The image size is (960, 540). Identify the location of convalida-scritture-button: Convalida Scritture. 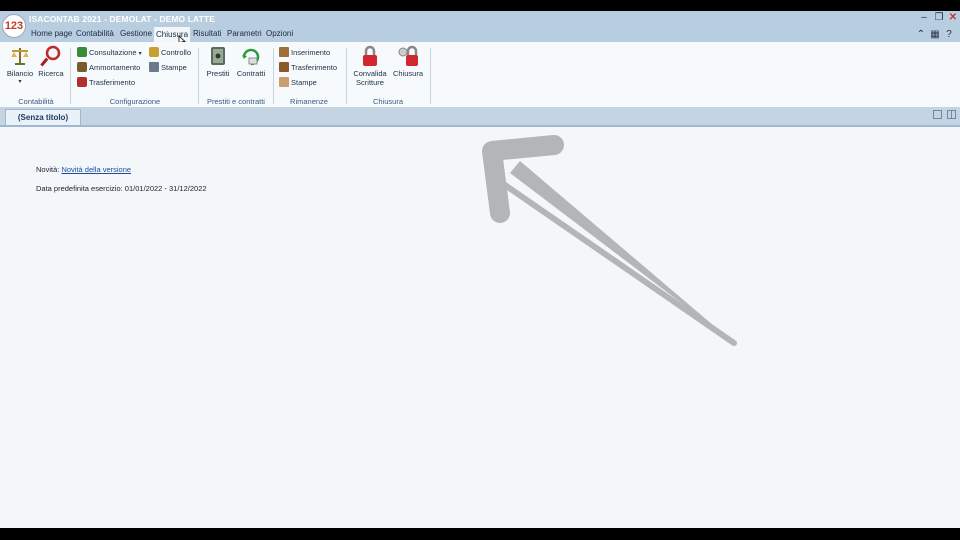
(370, 66).